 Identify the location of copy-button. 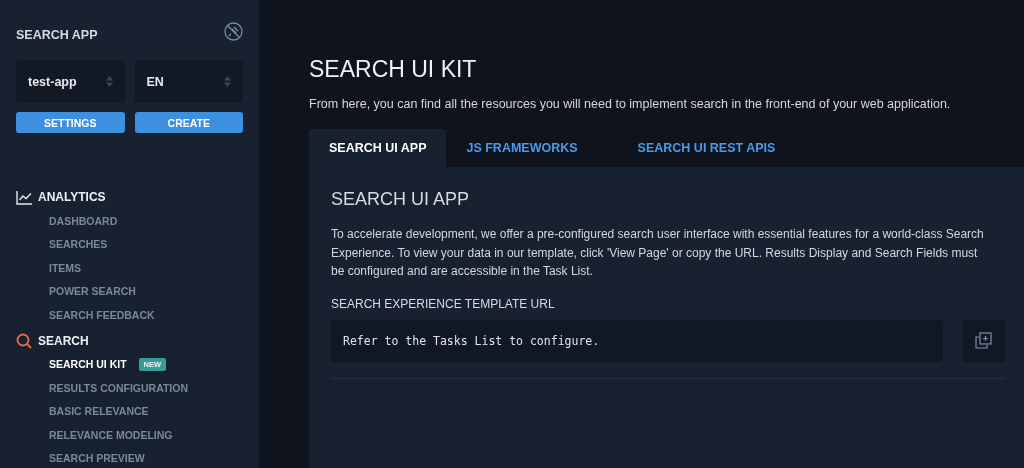
(983, 340).